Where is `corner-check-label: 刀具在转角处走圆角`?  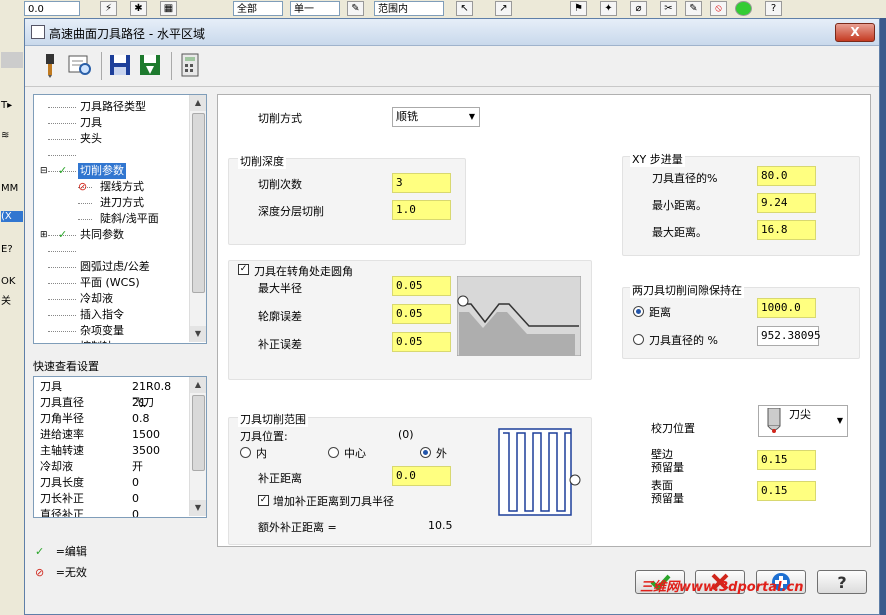 corner-check-label: 刀具在转角处走圆角 is located at coordinates (303, 271).